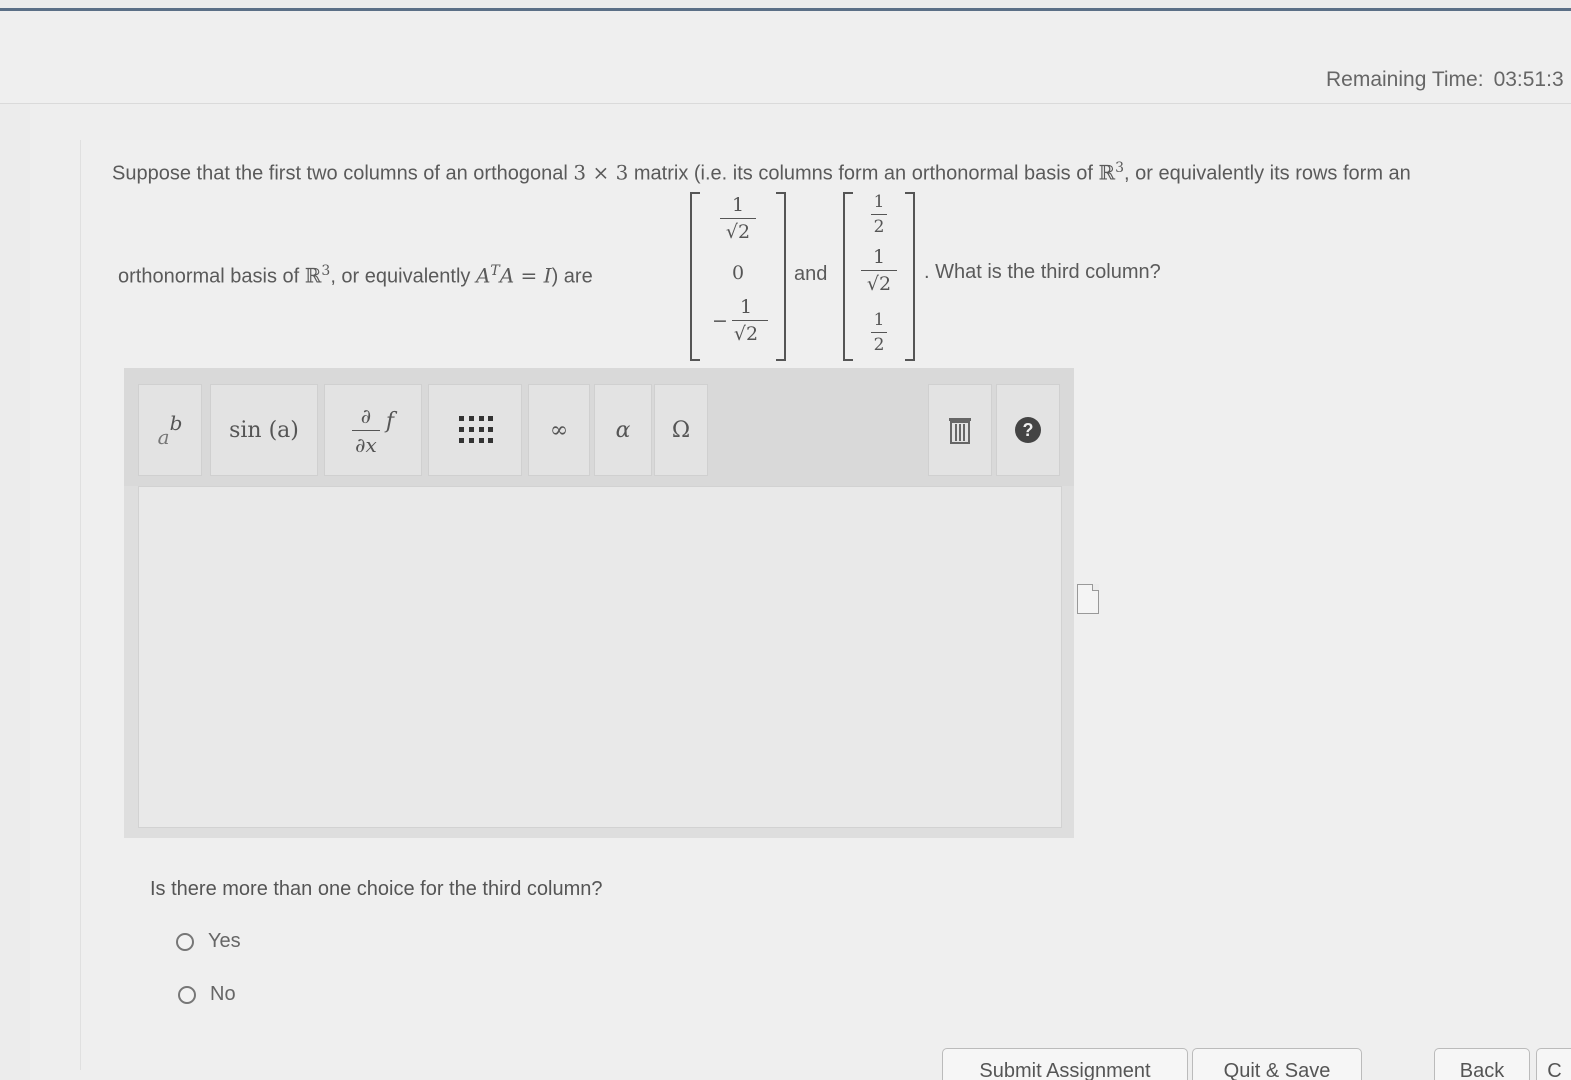 Image resolution: width=1571 pixels, height=1080 pixels. What do you see at coordinates (366, 415) in the screenshot?
I see `derivative-numerator: ∂` at bounding box center [366, 415].